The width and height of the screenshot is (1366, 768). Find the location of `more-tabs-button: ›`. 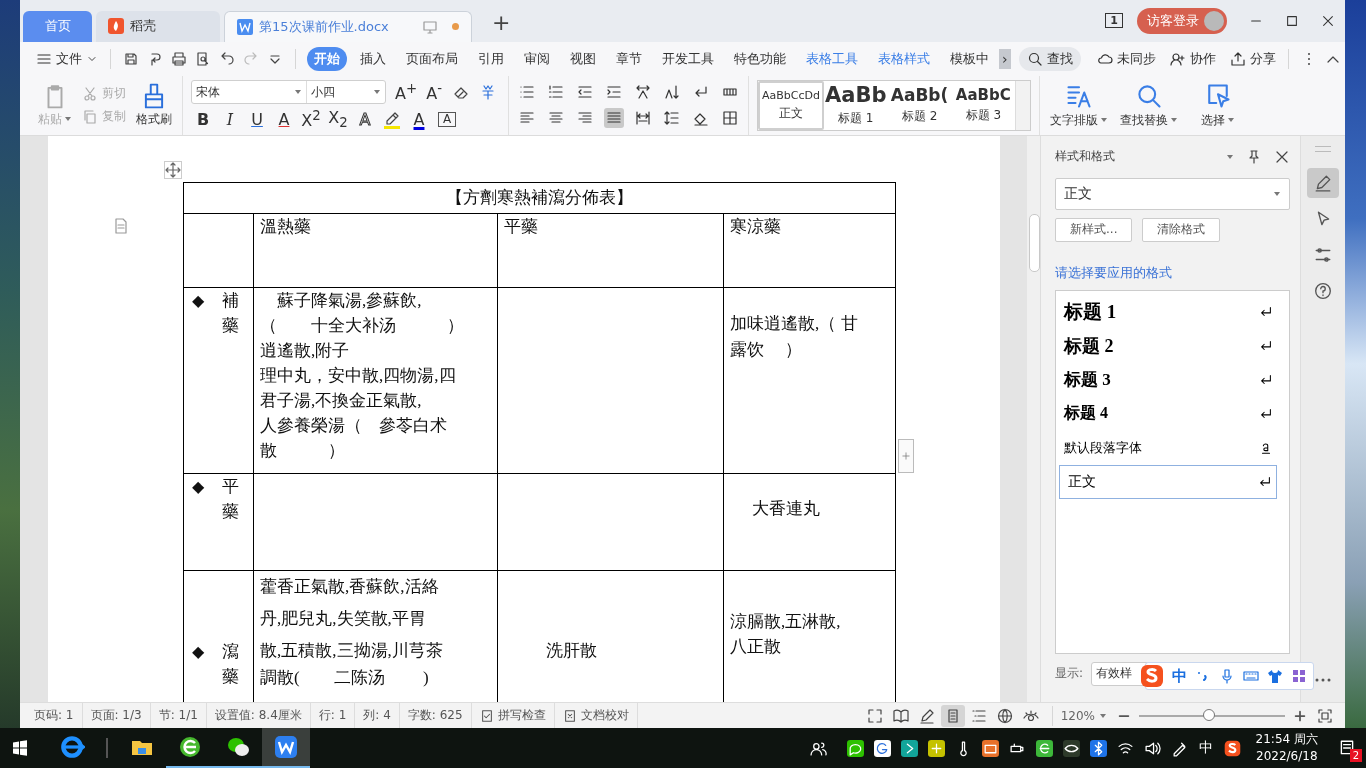

more-tabs-button: › is located at coordinates (1005, 58).